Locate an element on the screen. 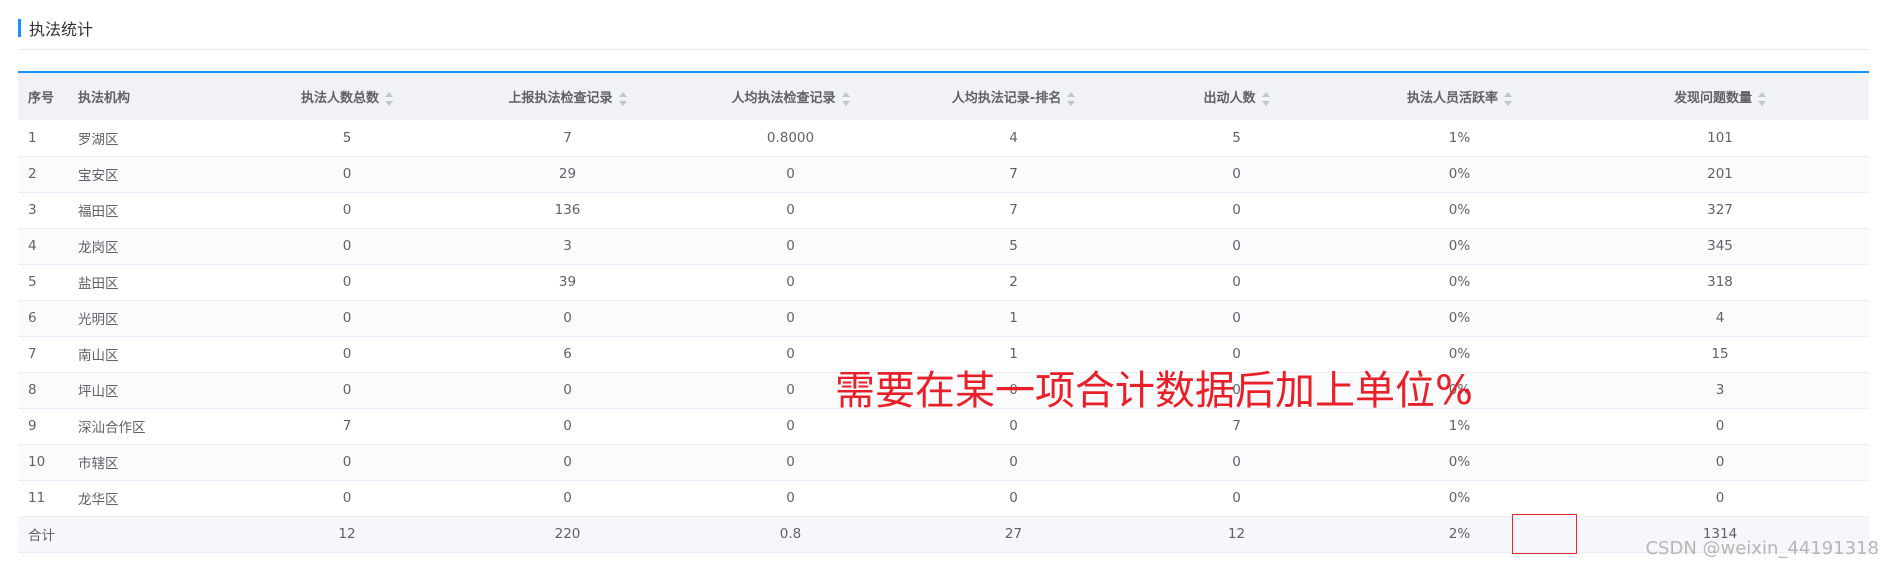  col-header-avg-rank: 人均执法记录-排名 is located at coordinates (1013, 96).